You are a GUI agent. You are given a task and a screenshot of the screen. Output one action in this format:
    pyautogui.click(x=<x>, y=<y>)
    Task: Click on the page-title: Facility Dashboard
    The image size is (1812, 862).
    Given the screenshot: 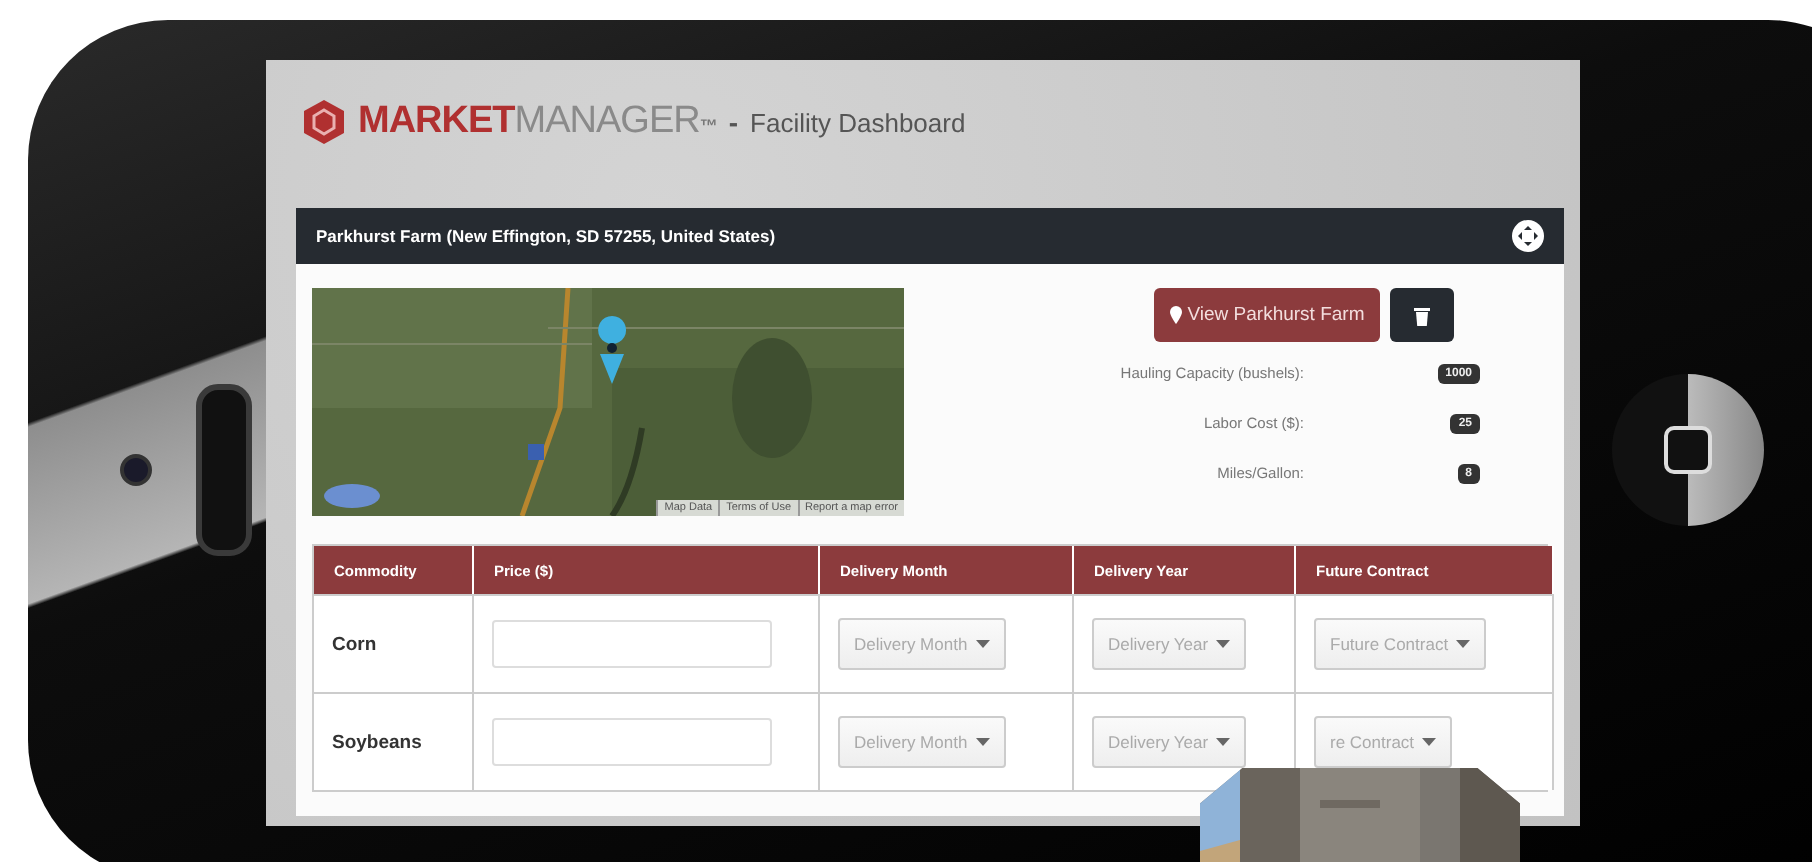 What is the action you would take?
    pyautogui.click(x=858, y=122)
    